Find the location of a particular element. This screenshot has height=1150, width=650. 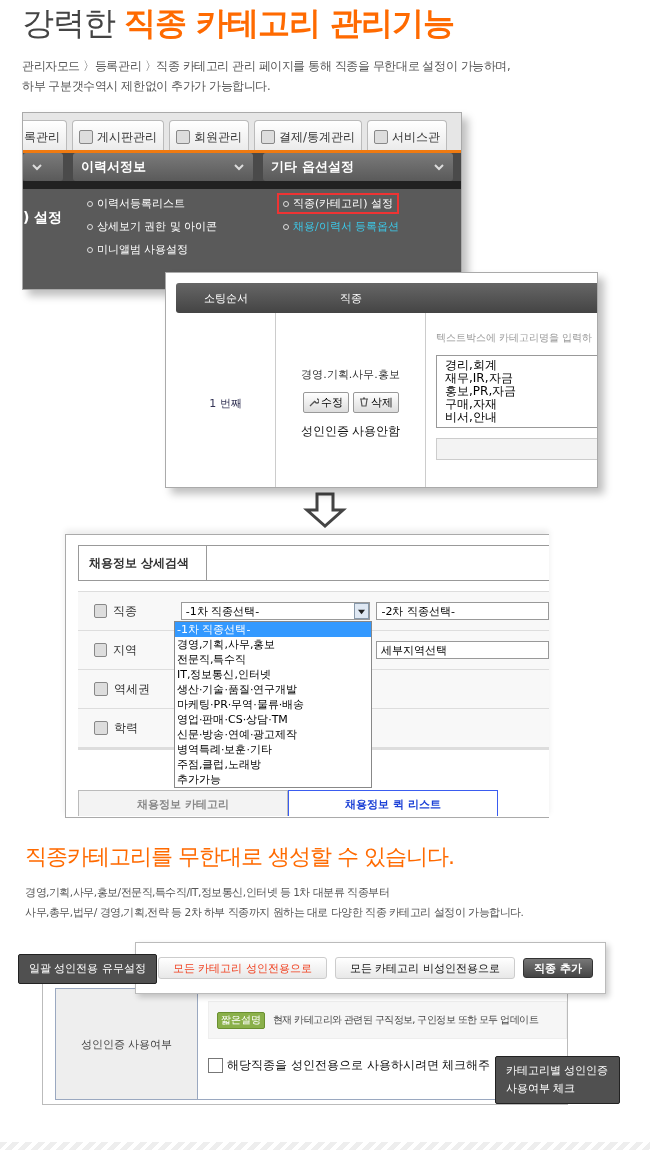

toolbar-button: 모든 카테고리 성인전용으로 is located at coordinates (242, 968).